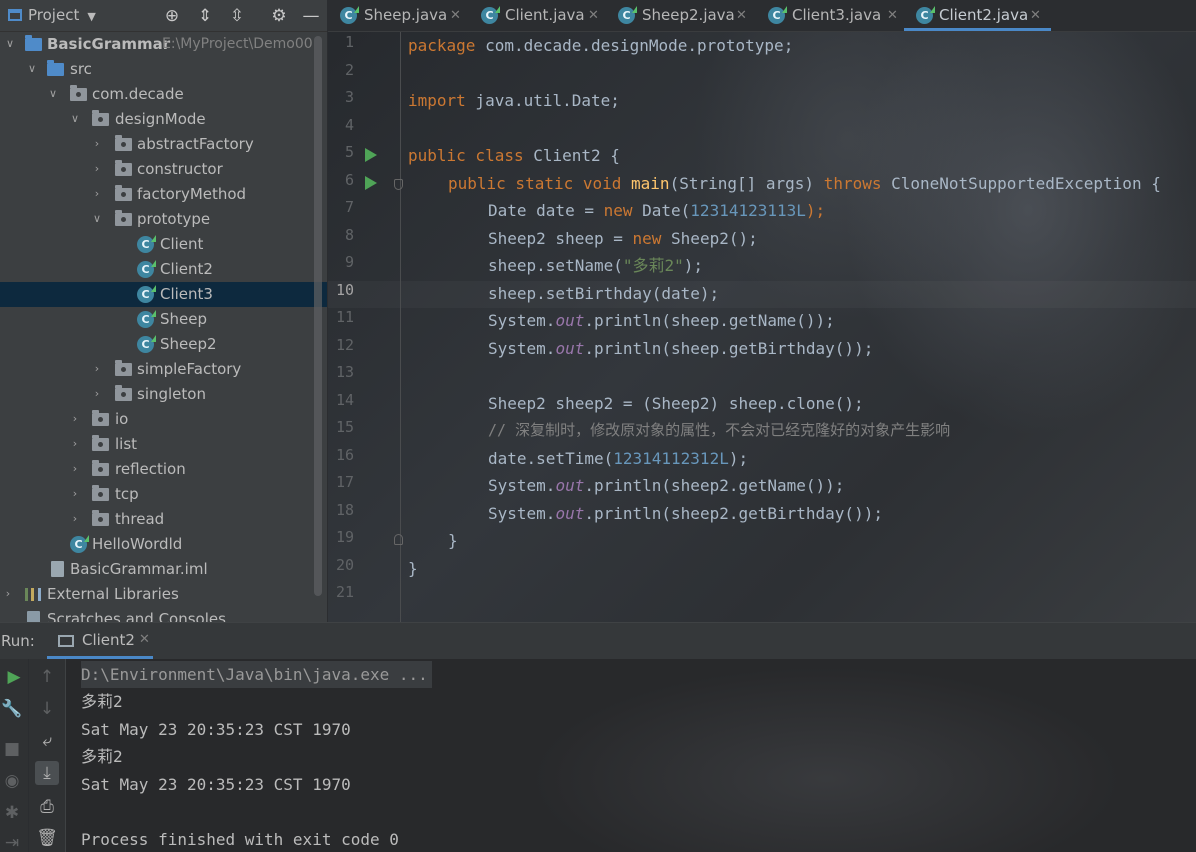 The image size is (1196, 852). What do you see at coordinates (47, 741) in the screenshot?
I see `soft-wrap-icon: ⤶` at bounding box center [47, 741].